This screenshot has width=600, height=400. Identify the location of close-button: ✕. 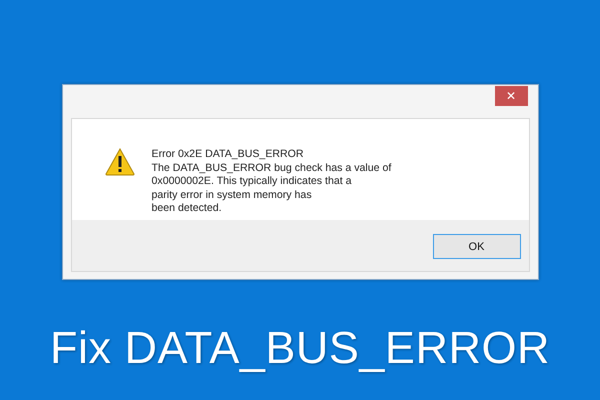
(511, 96).